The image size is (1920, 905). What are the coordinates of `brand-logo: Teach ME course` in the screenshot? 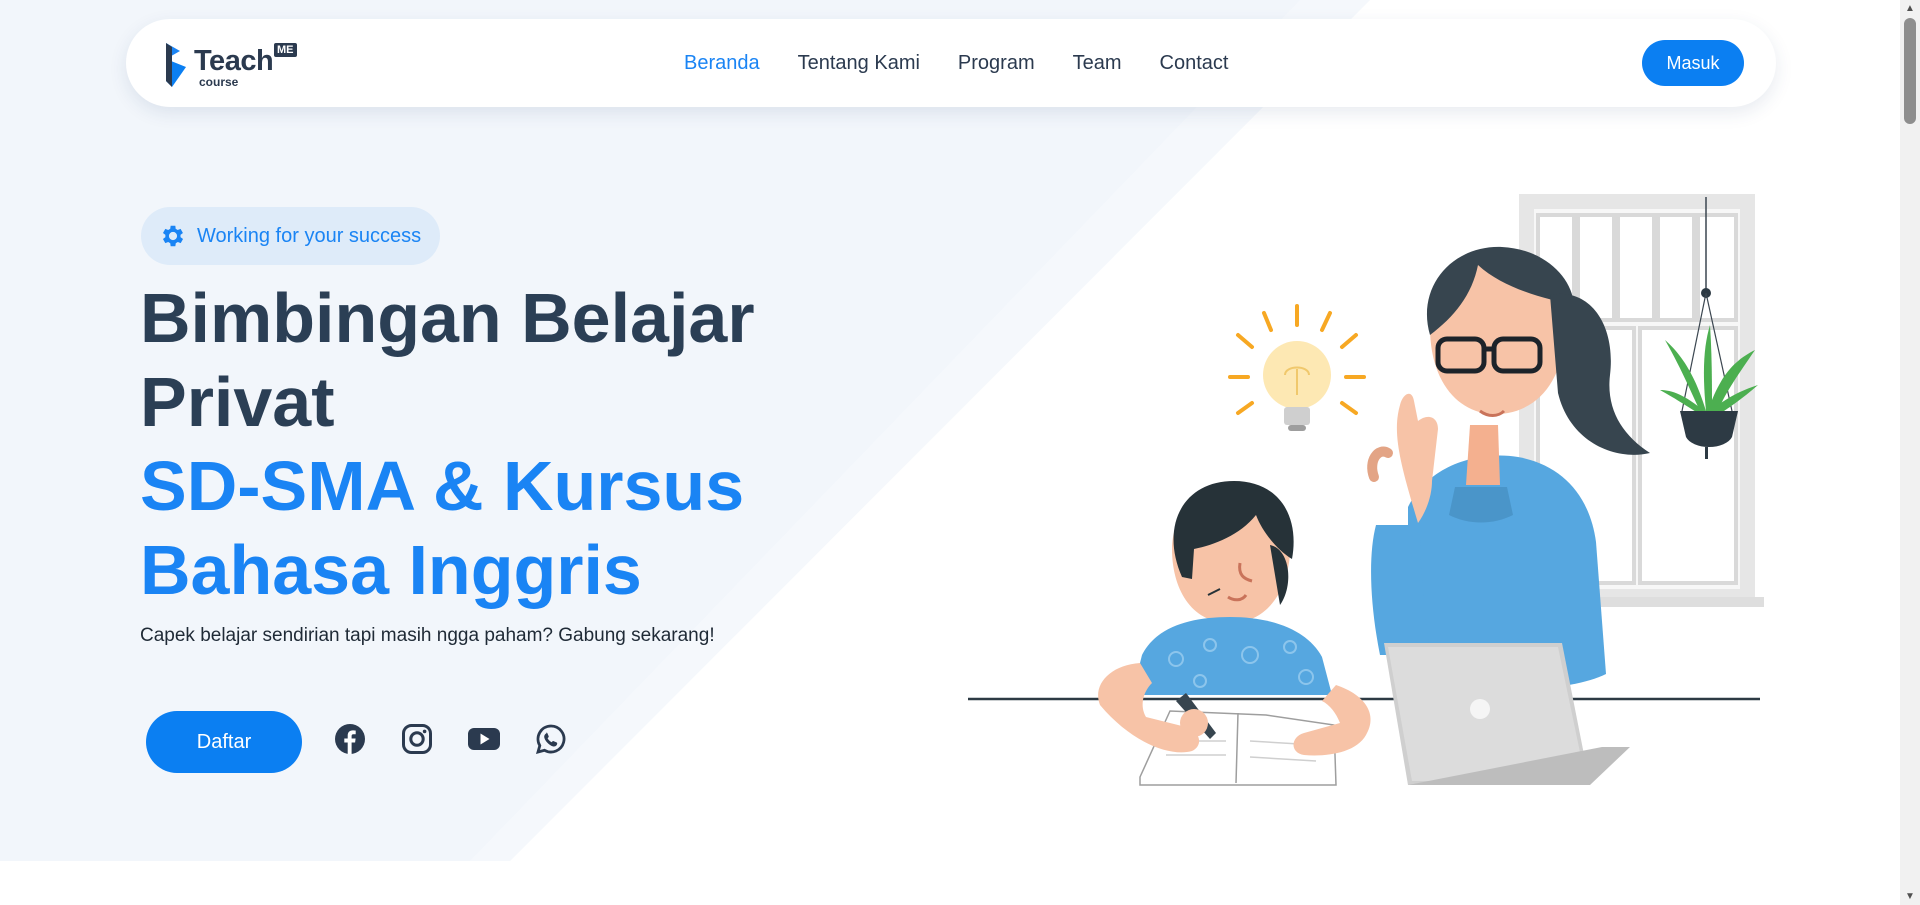 It's located at (237, 65).